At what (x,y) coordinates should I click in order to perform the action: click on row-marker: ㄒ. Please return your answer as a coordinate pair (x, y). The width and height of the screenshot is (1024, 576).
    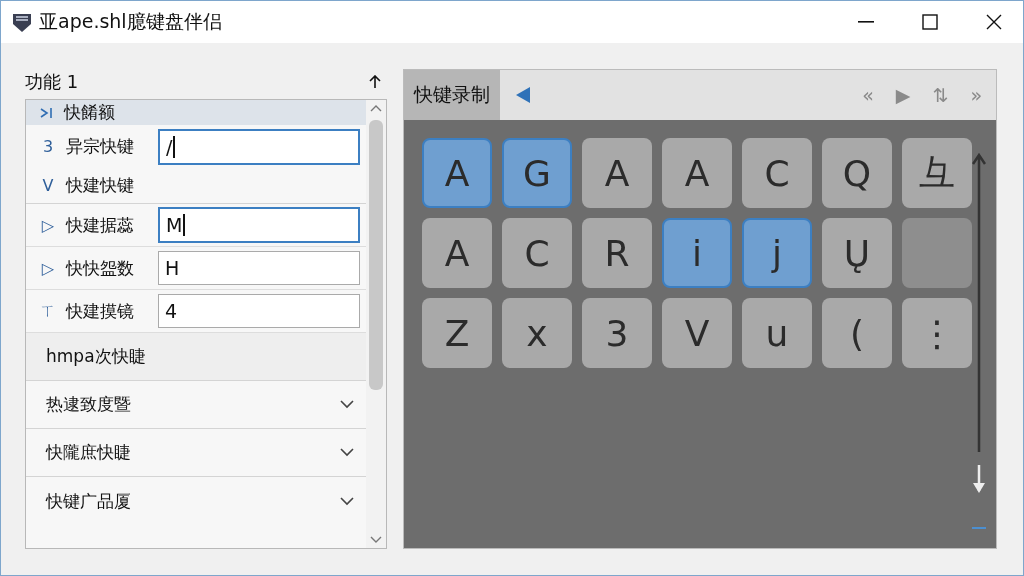
    Looking at the image, I should click on (48, 311).